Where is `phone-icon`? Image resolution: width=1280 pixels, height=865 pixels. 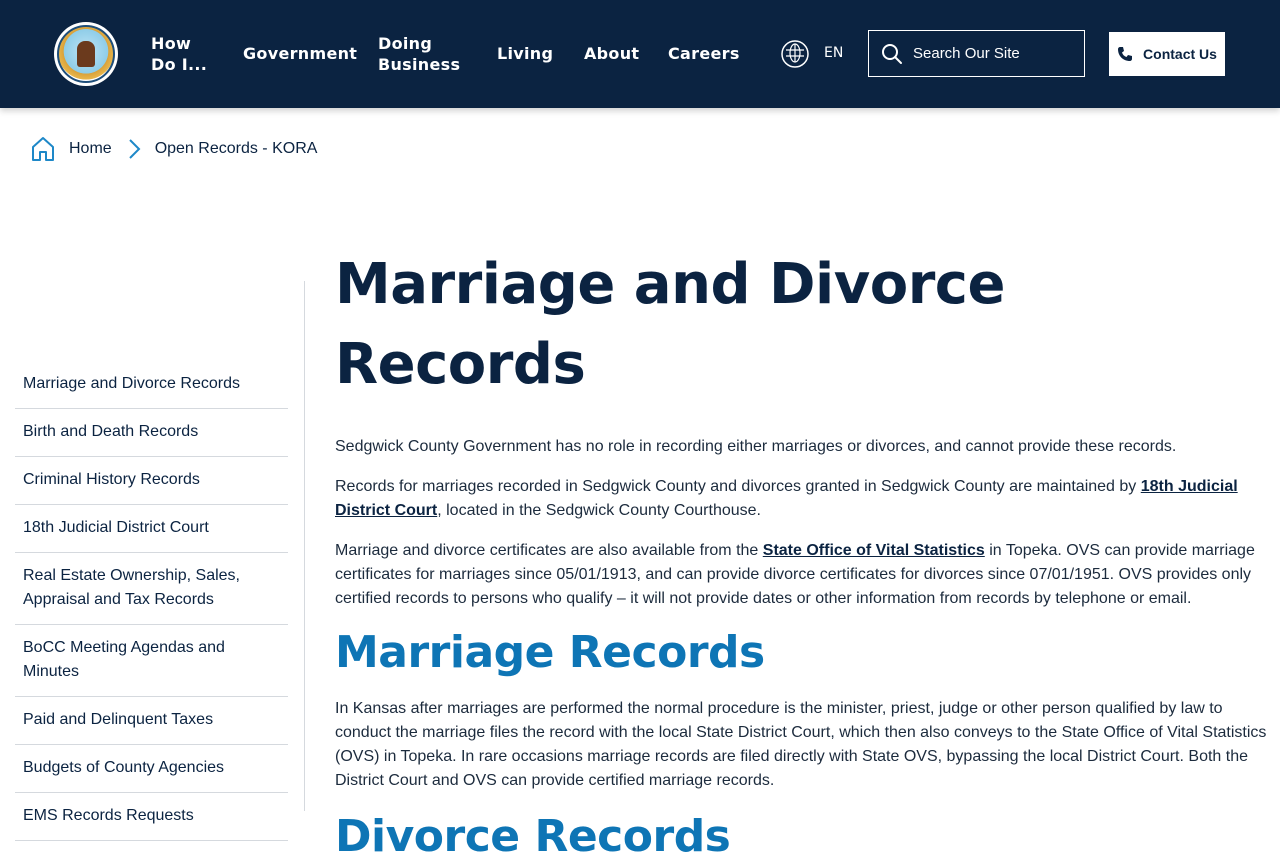 phone-icon is located at coordinates (1125, 54).